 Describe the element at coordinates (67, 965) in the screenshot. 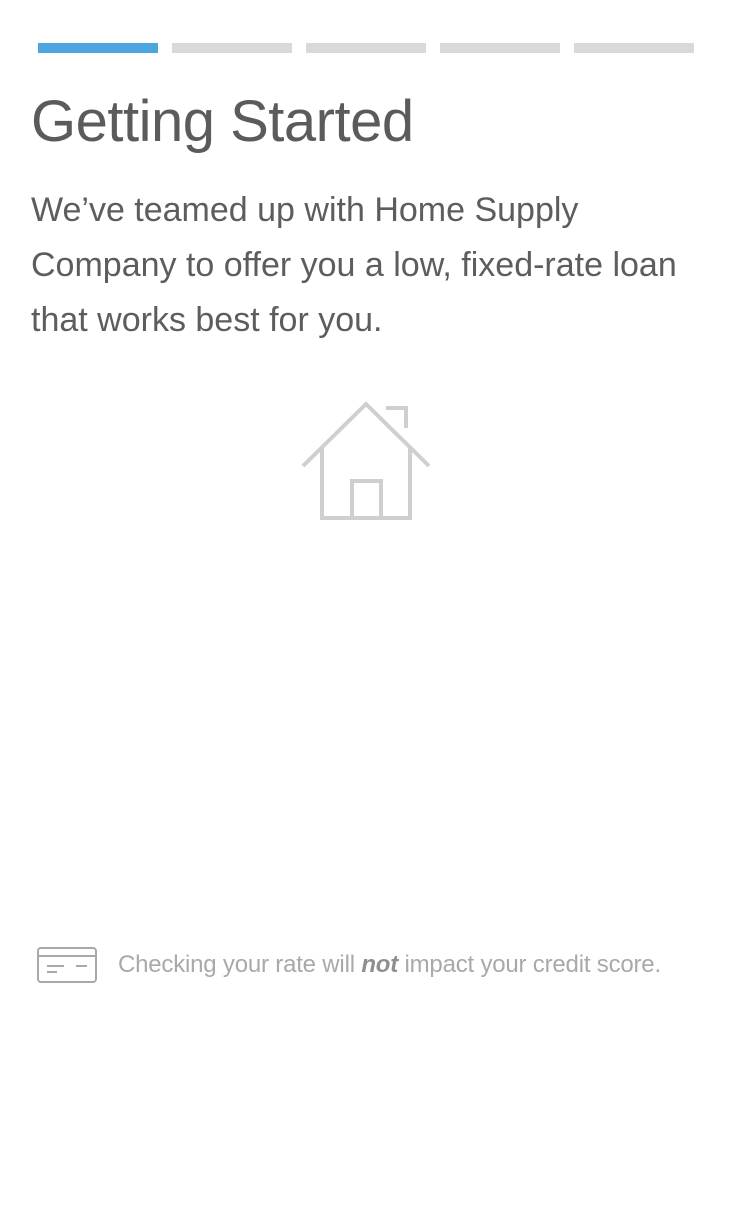

I see `credit-card-icon` at that location.